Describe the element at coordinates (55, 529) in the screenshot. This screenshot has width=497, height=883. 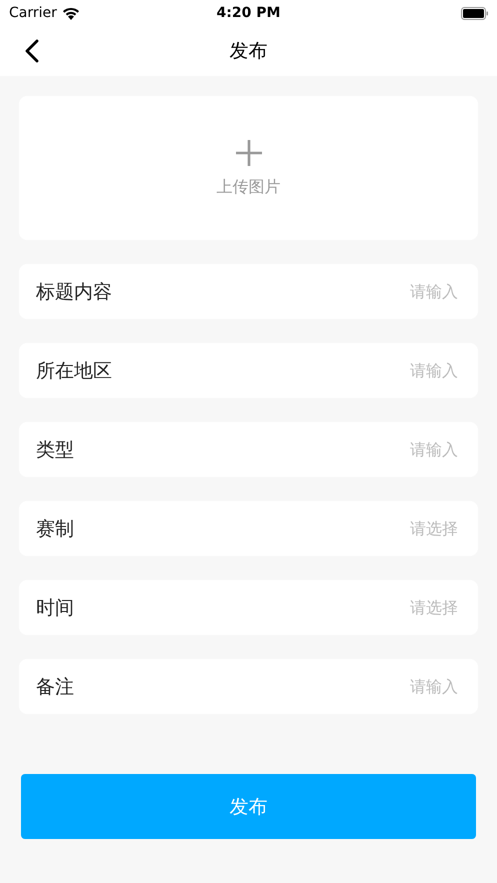
I see `field-label: 赛制` at that location.